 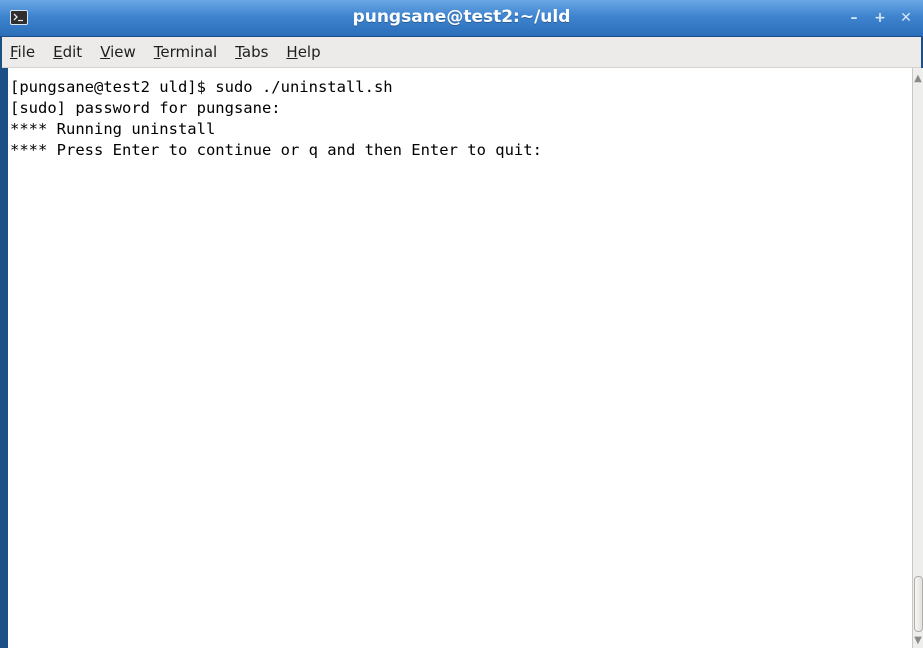 I want to click on terminal-line: **** Running uninstall, so click(x=113, y=129).